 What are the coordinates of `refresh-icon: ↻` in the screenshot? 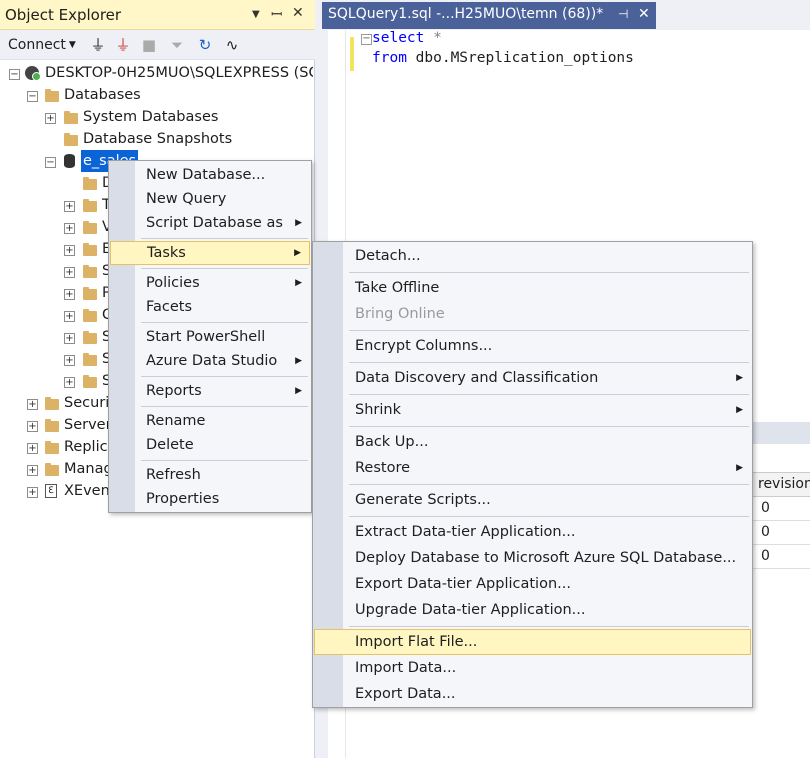 It's located at (205, 45).